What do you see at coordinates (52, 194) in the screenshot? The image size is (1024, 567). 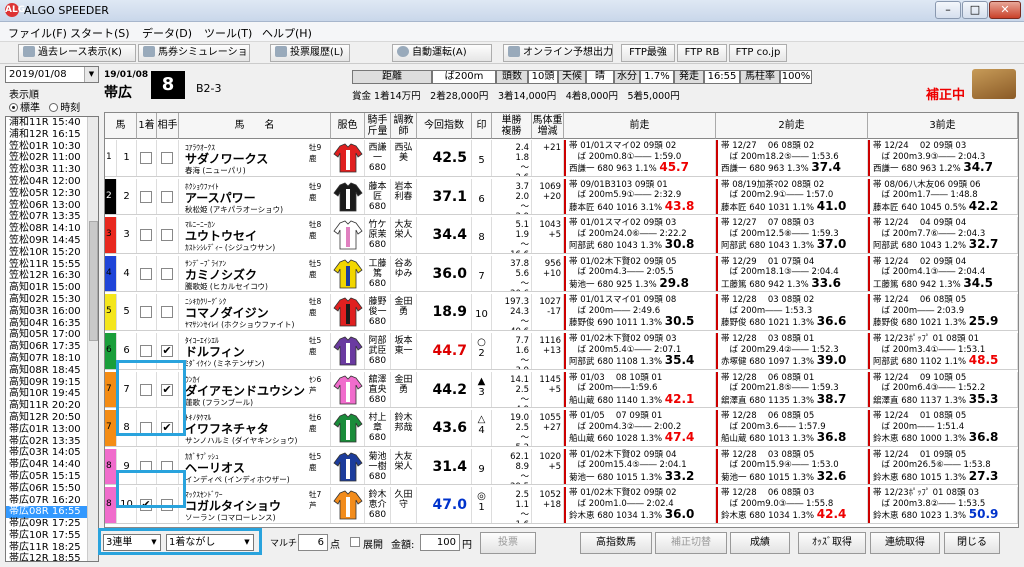 I see `race-list-item: 笠松05R 12:30` at bounding box center [52, 194].